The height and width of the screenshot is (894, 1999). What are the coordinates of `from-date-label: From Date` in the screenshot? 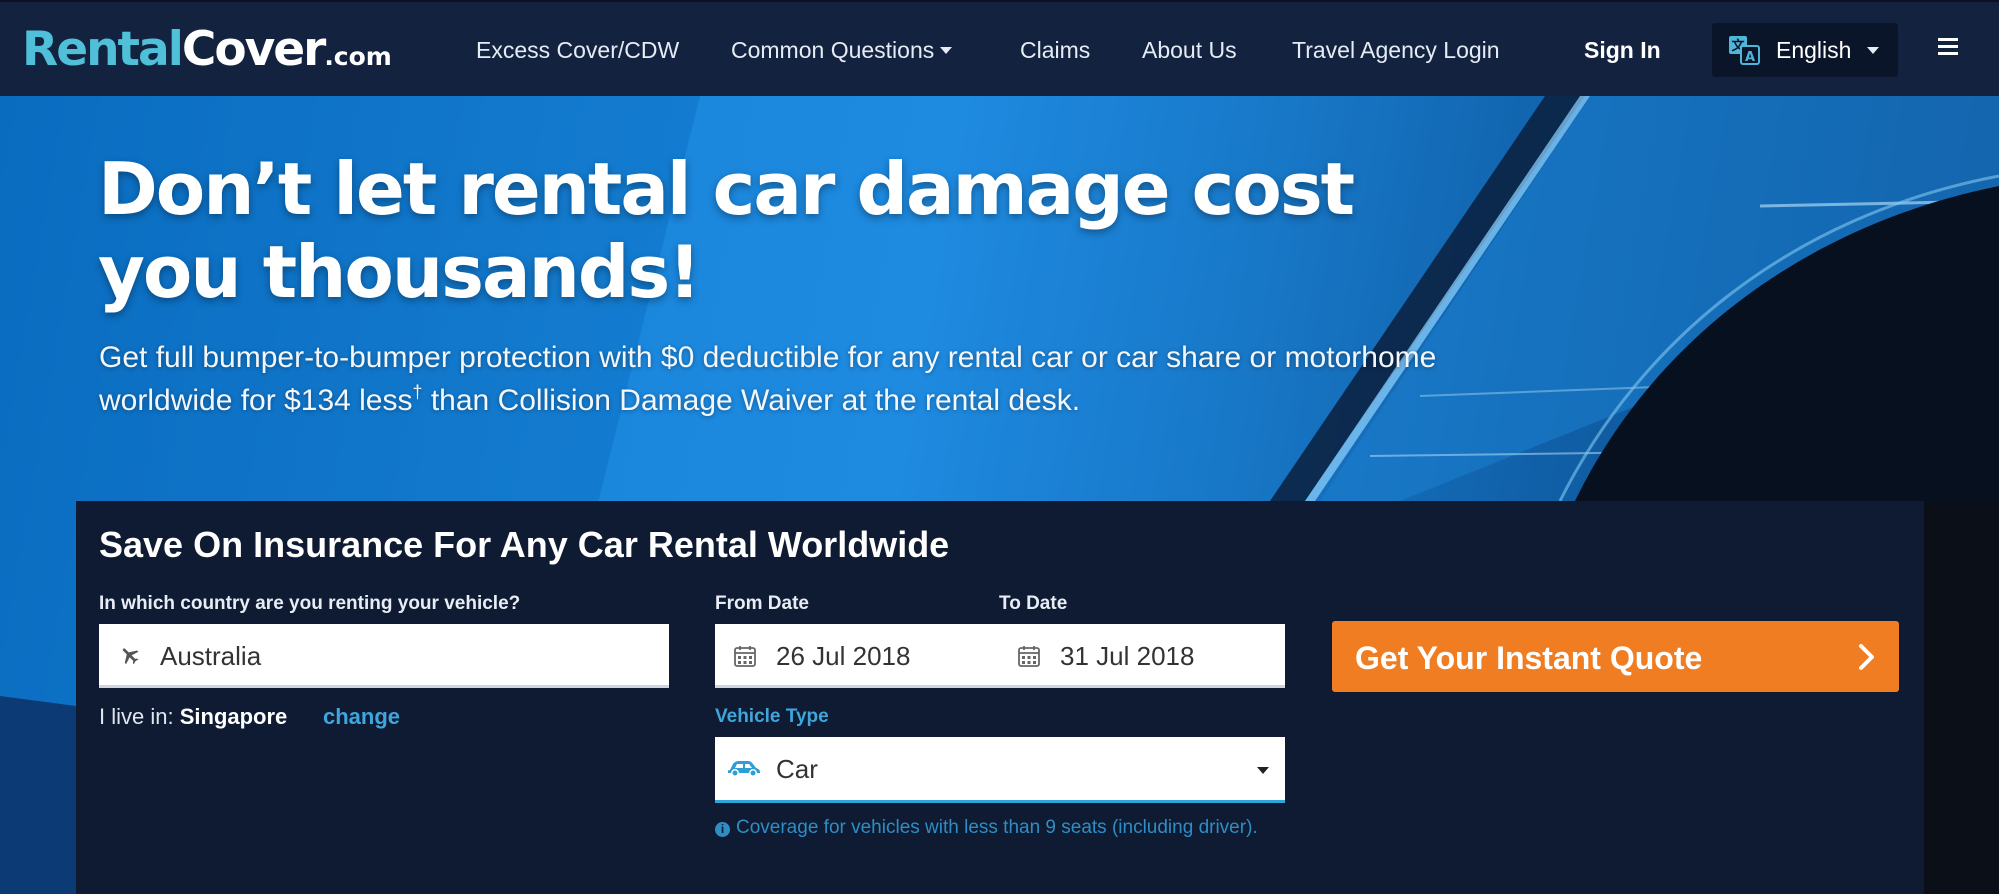 It's located at (762, 603).